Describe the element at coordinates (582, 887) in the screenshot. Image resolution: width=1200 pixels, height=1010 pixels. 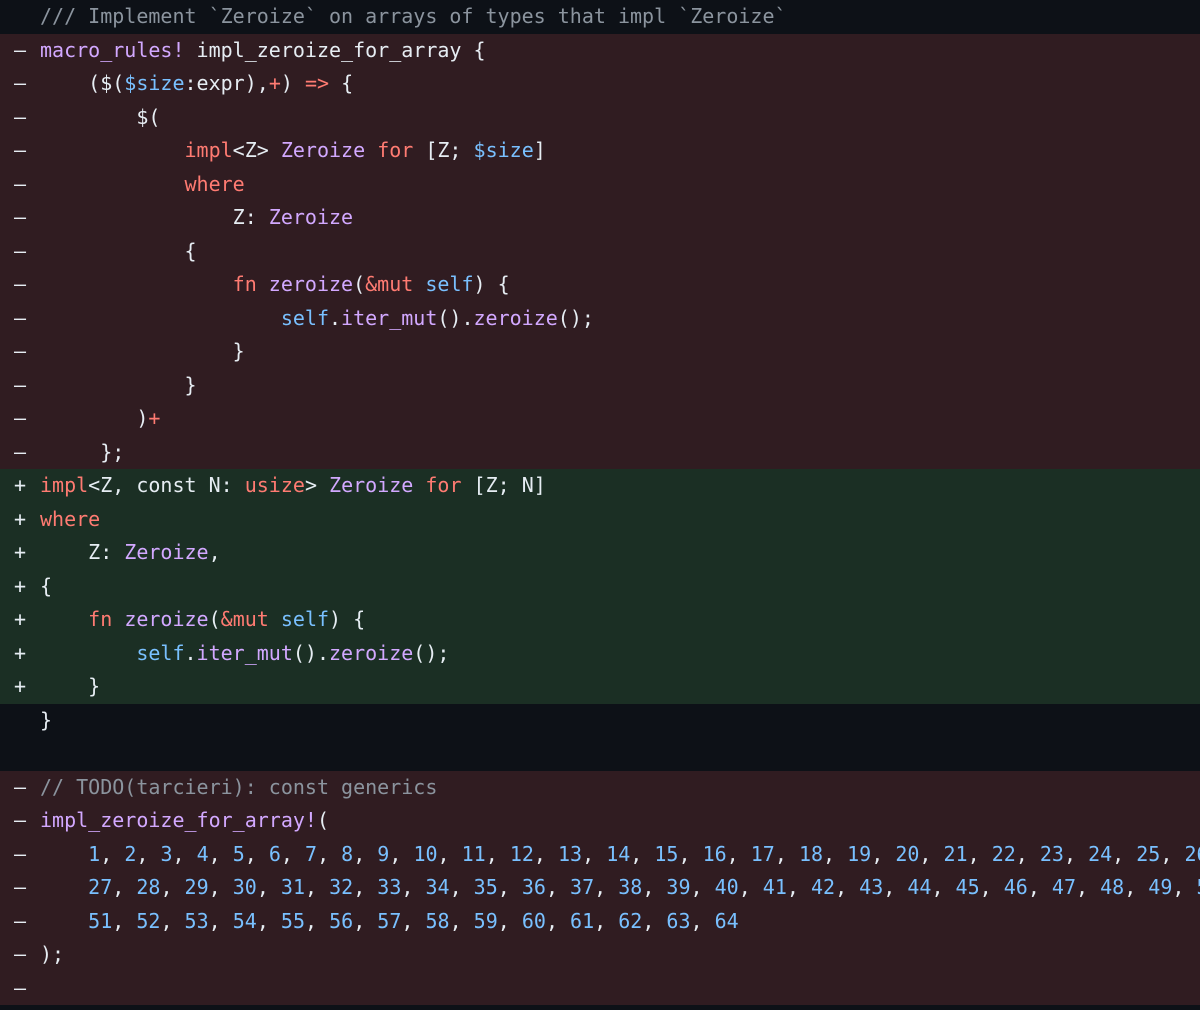
I see `code-token: 37` at that location.